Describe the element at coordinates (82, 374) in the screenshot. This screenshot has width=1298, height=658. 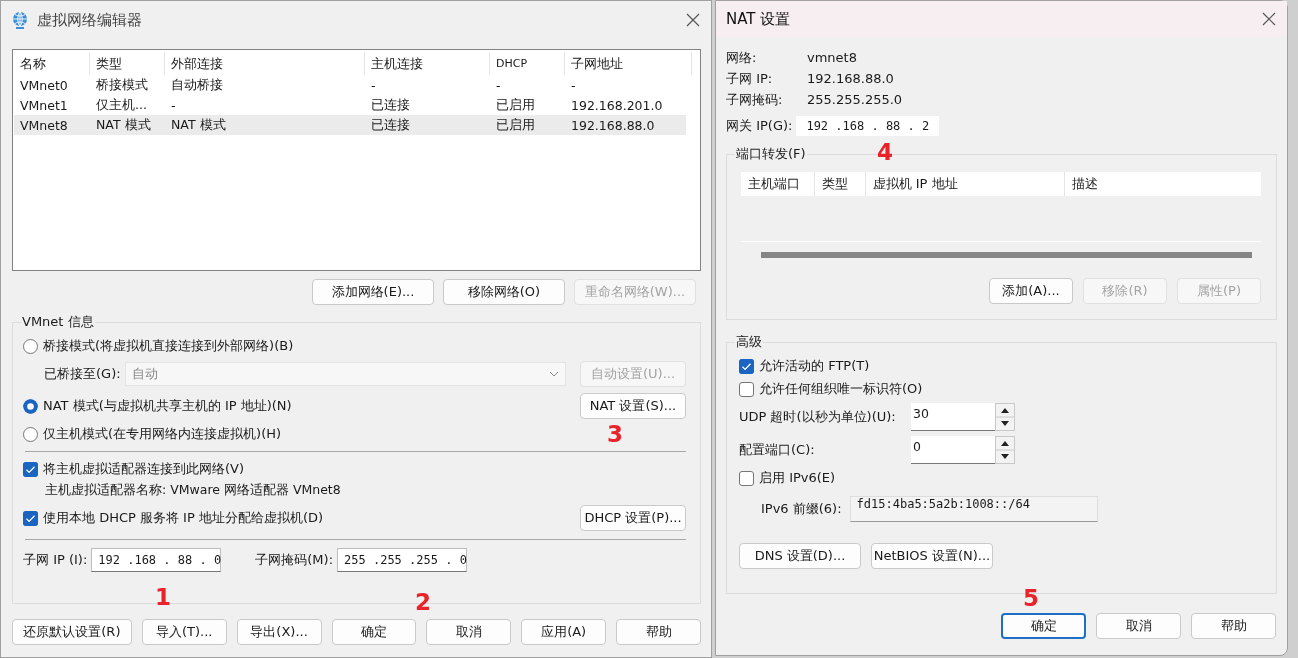
I see `field-label: 已桥接至(G):` at that location.